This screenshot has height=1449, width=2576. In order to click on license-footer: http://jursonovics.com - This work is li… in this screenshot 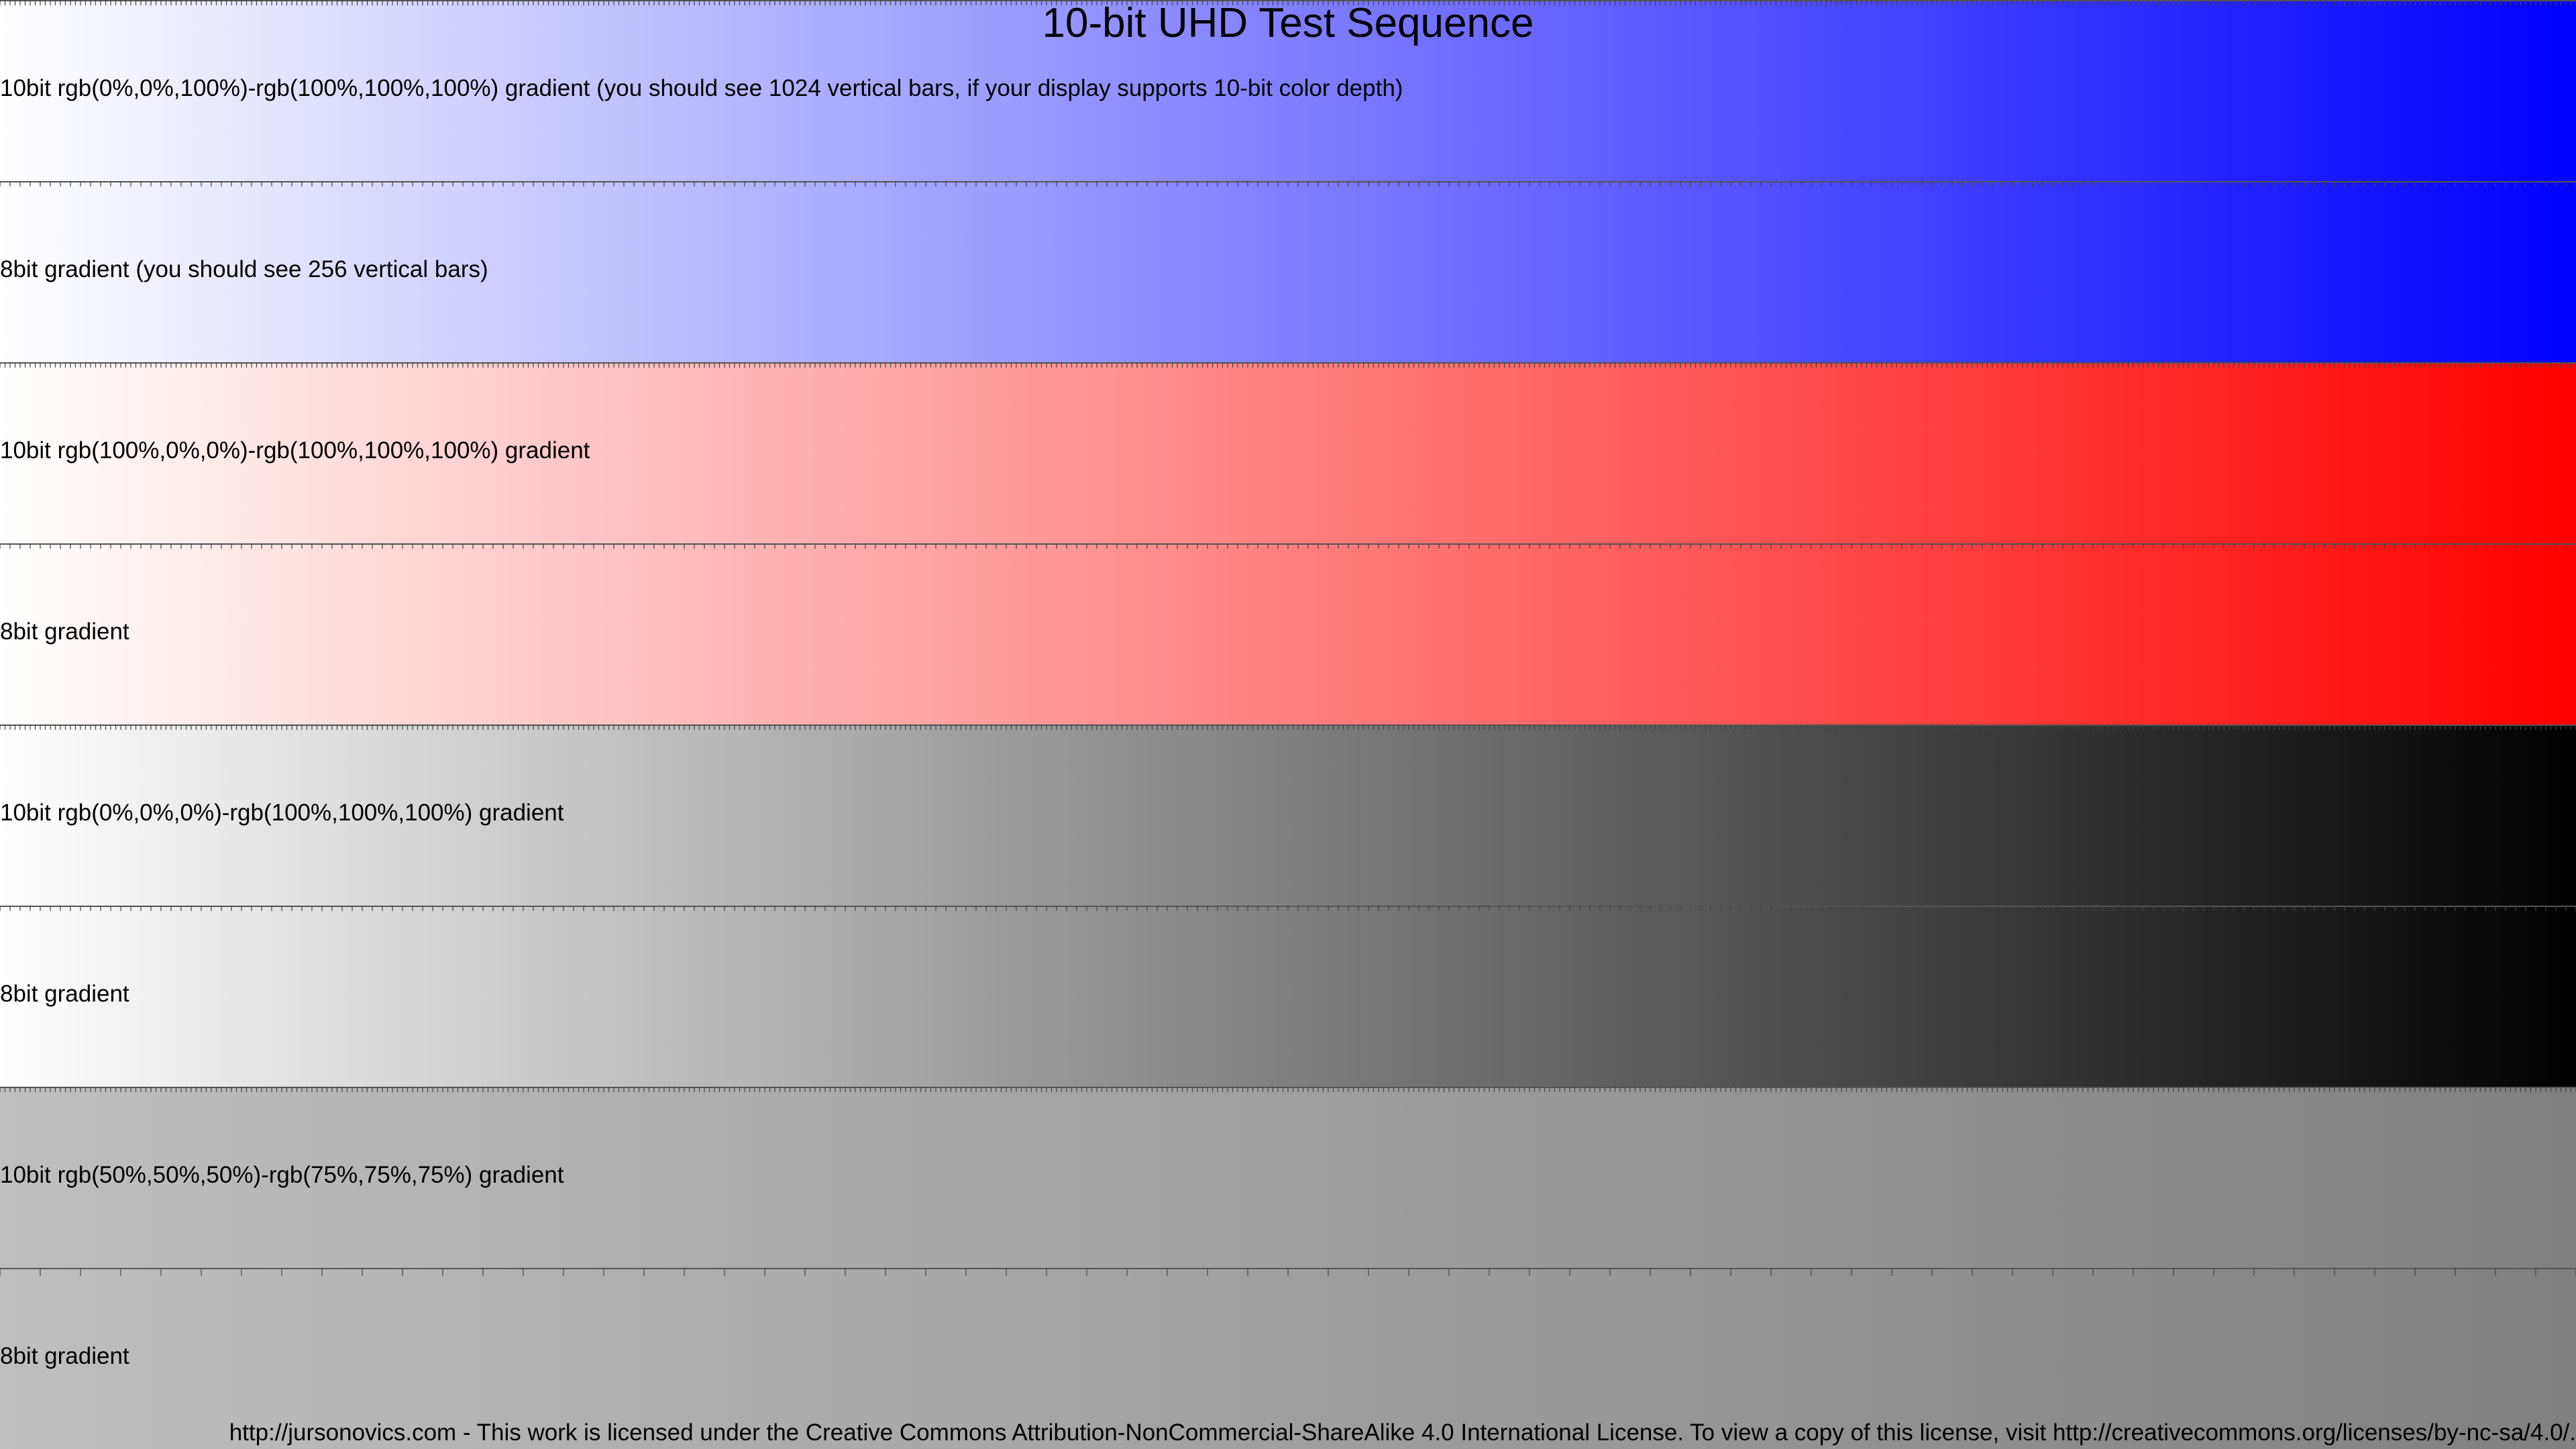, I will do `click(1402, 1432)`.